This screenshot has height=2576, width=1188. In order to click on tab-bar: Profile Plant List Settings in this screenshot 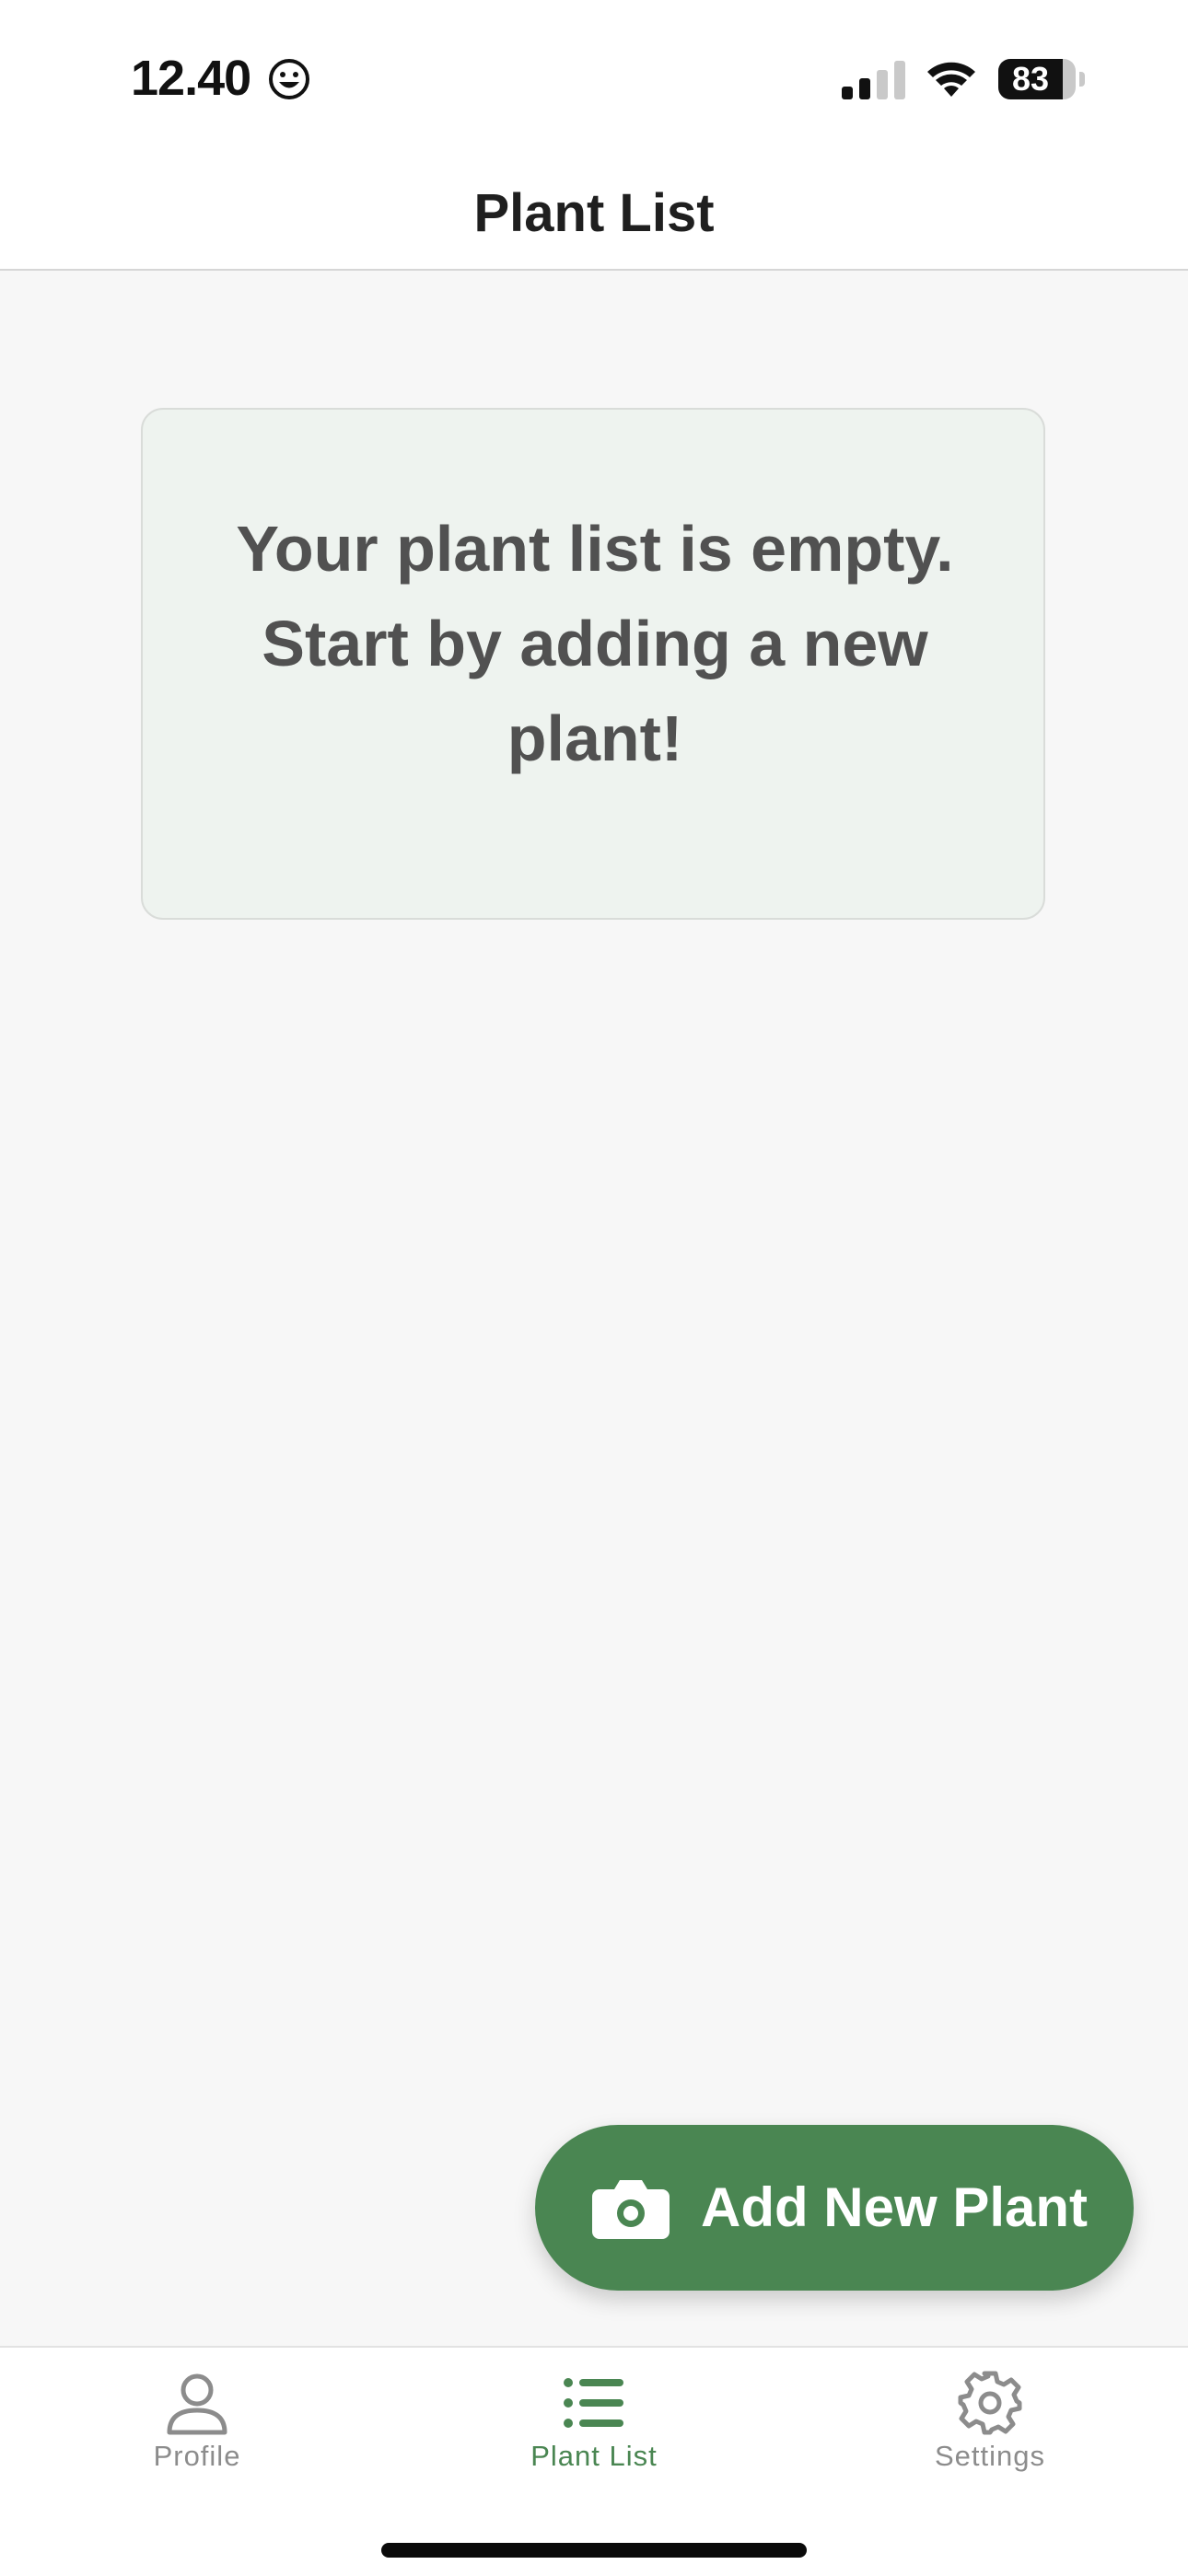, I will do `click(594, 2461)`.